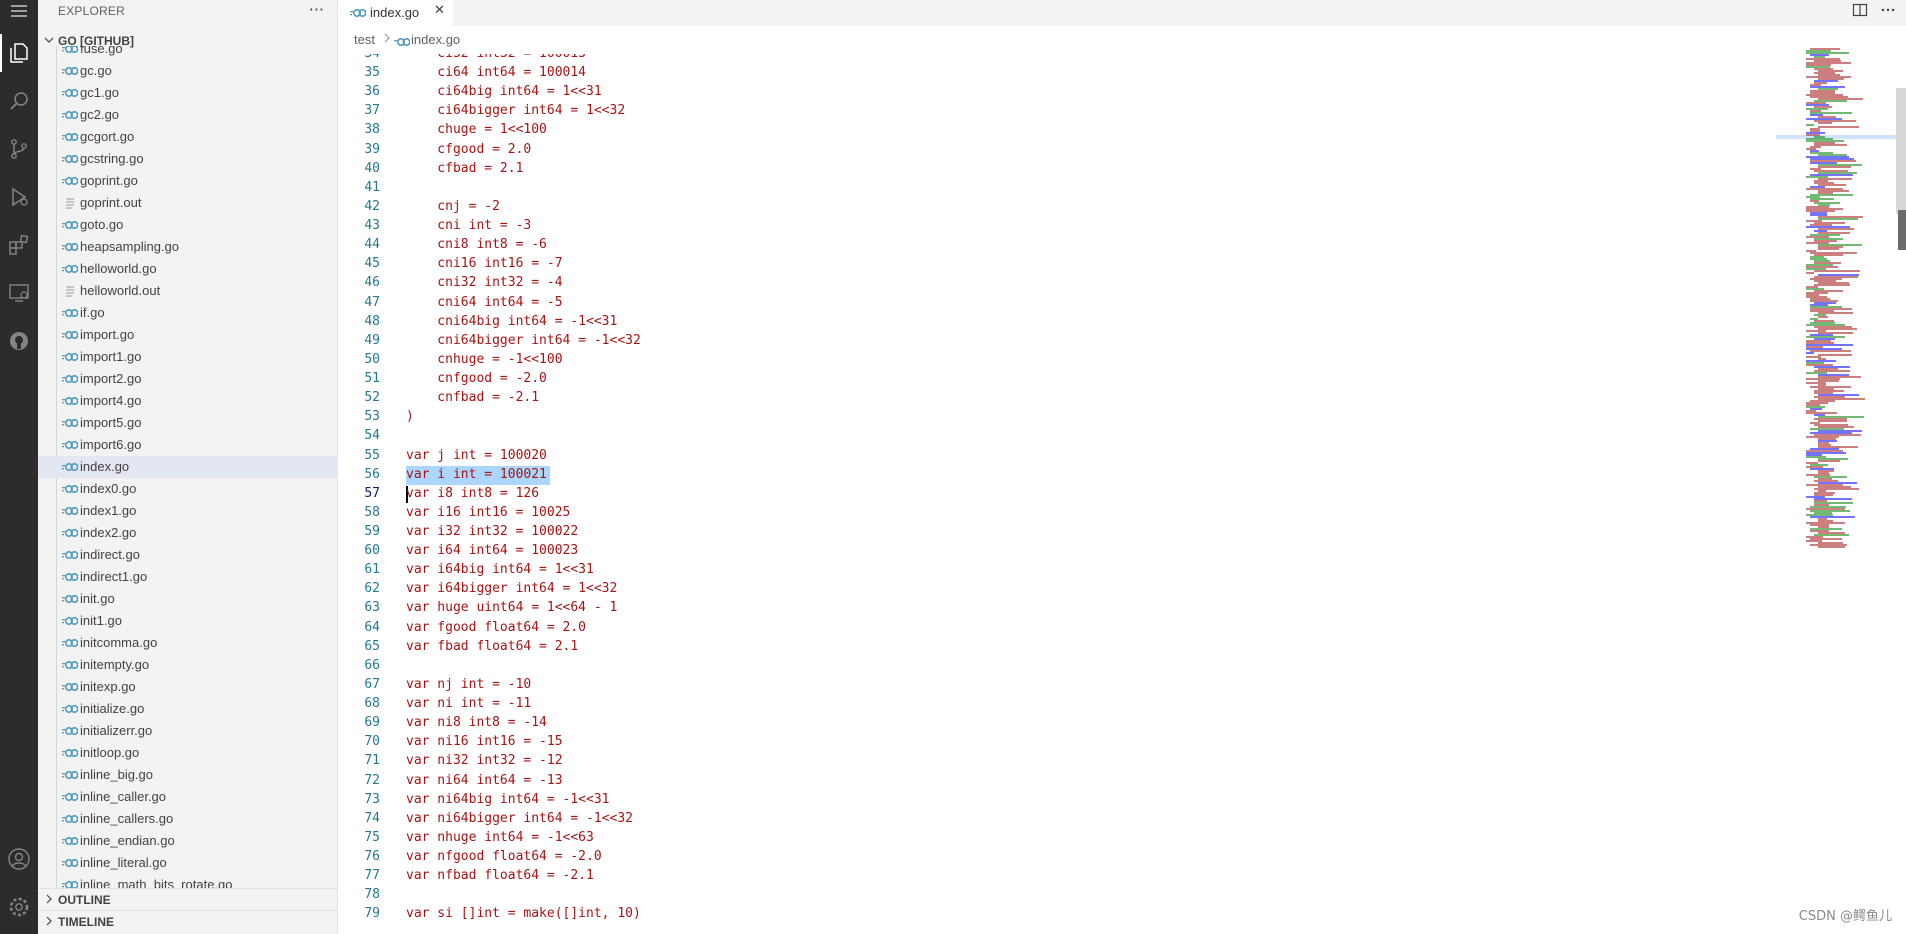 This screenshot has width=1906, height=934. What do you see at coordinates (101, 620) in the screenshot?
I see `file-name: init1.go` at bounding box center [101, 620].